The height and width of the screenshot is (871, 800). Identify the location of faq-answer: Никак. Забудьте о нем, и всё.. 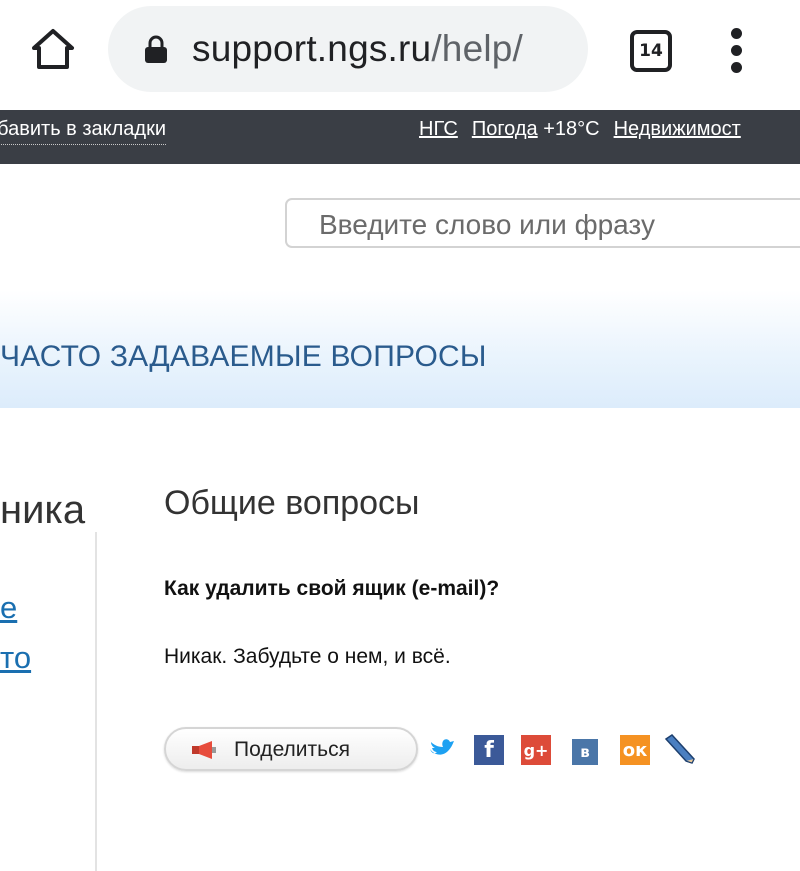
(307, 656).